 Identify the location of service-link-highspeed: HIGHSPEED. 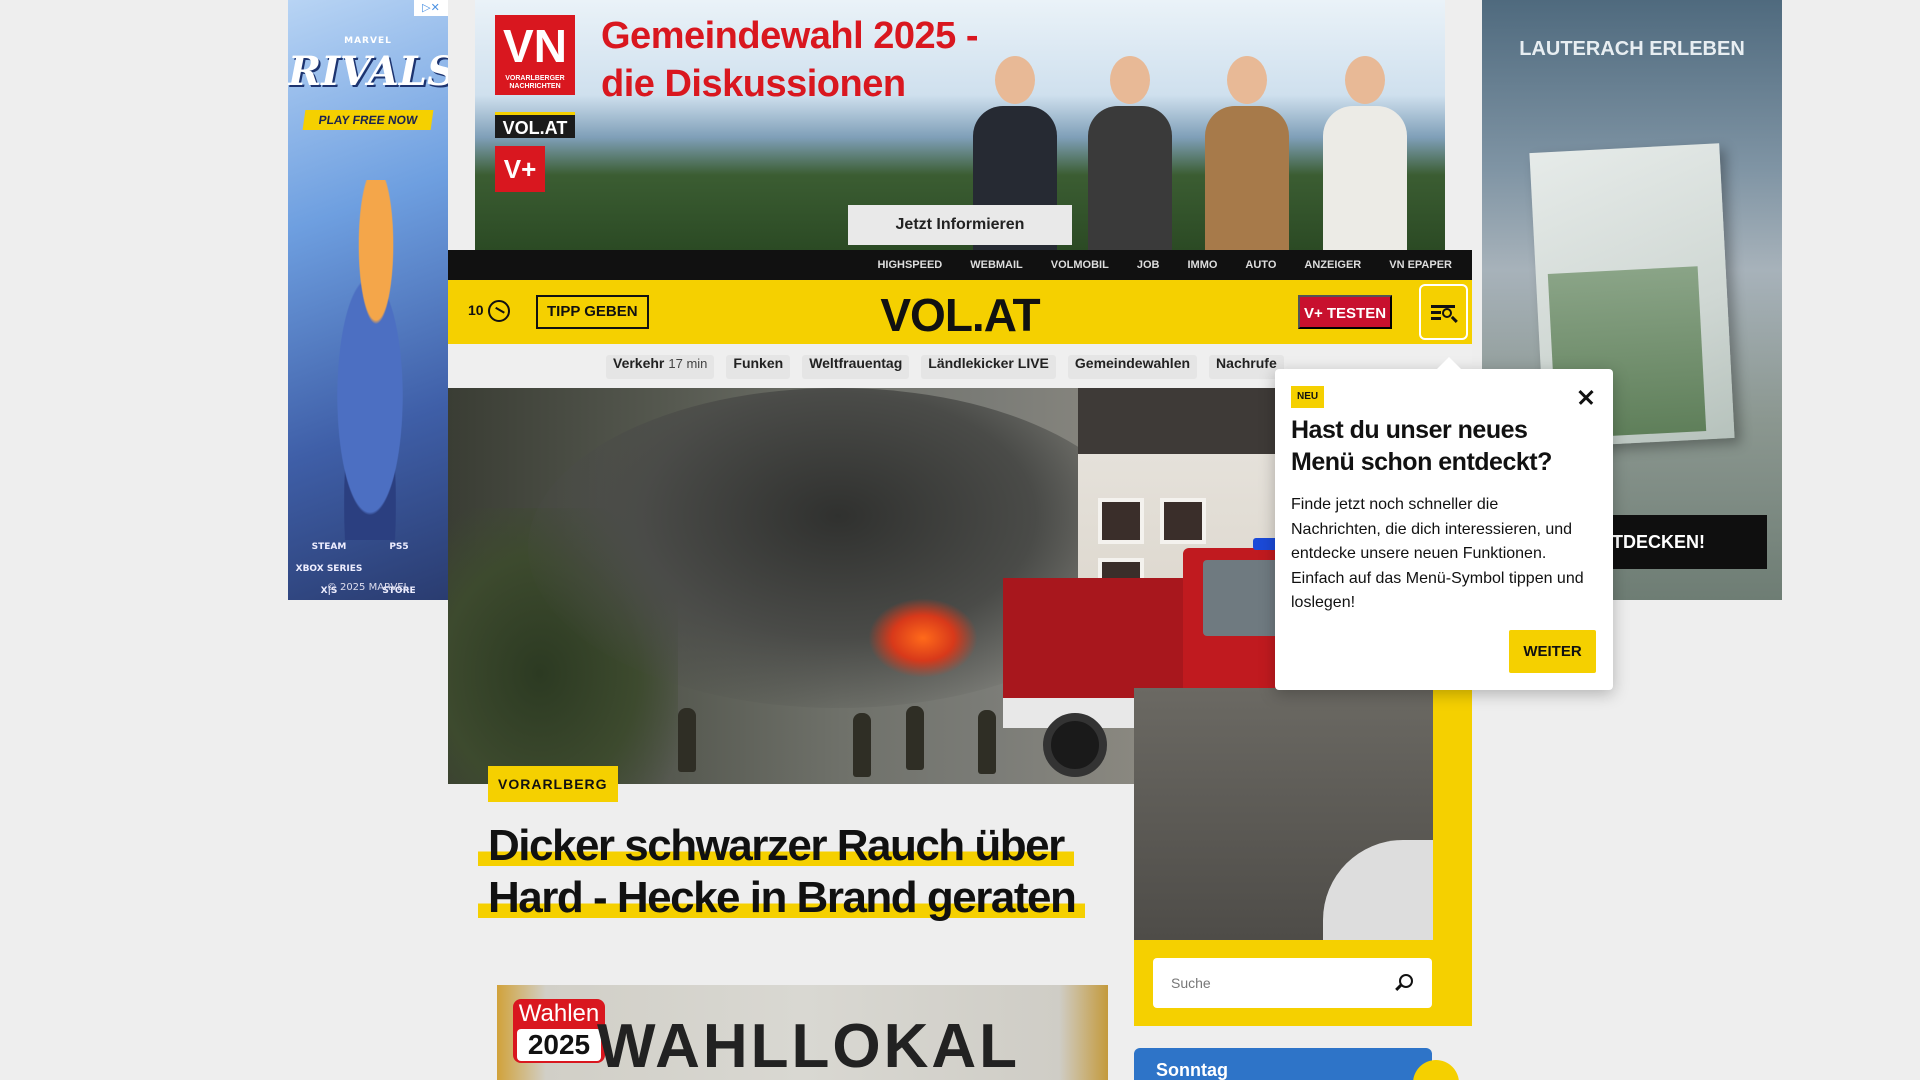
(909, 265).